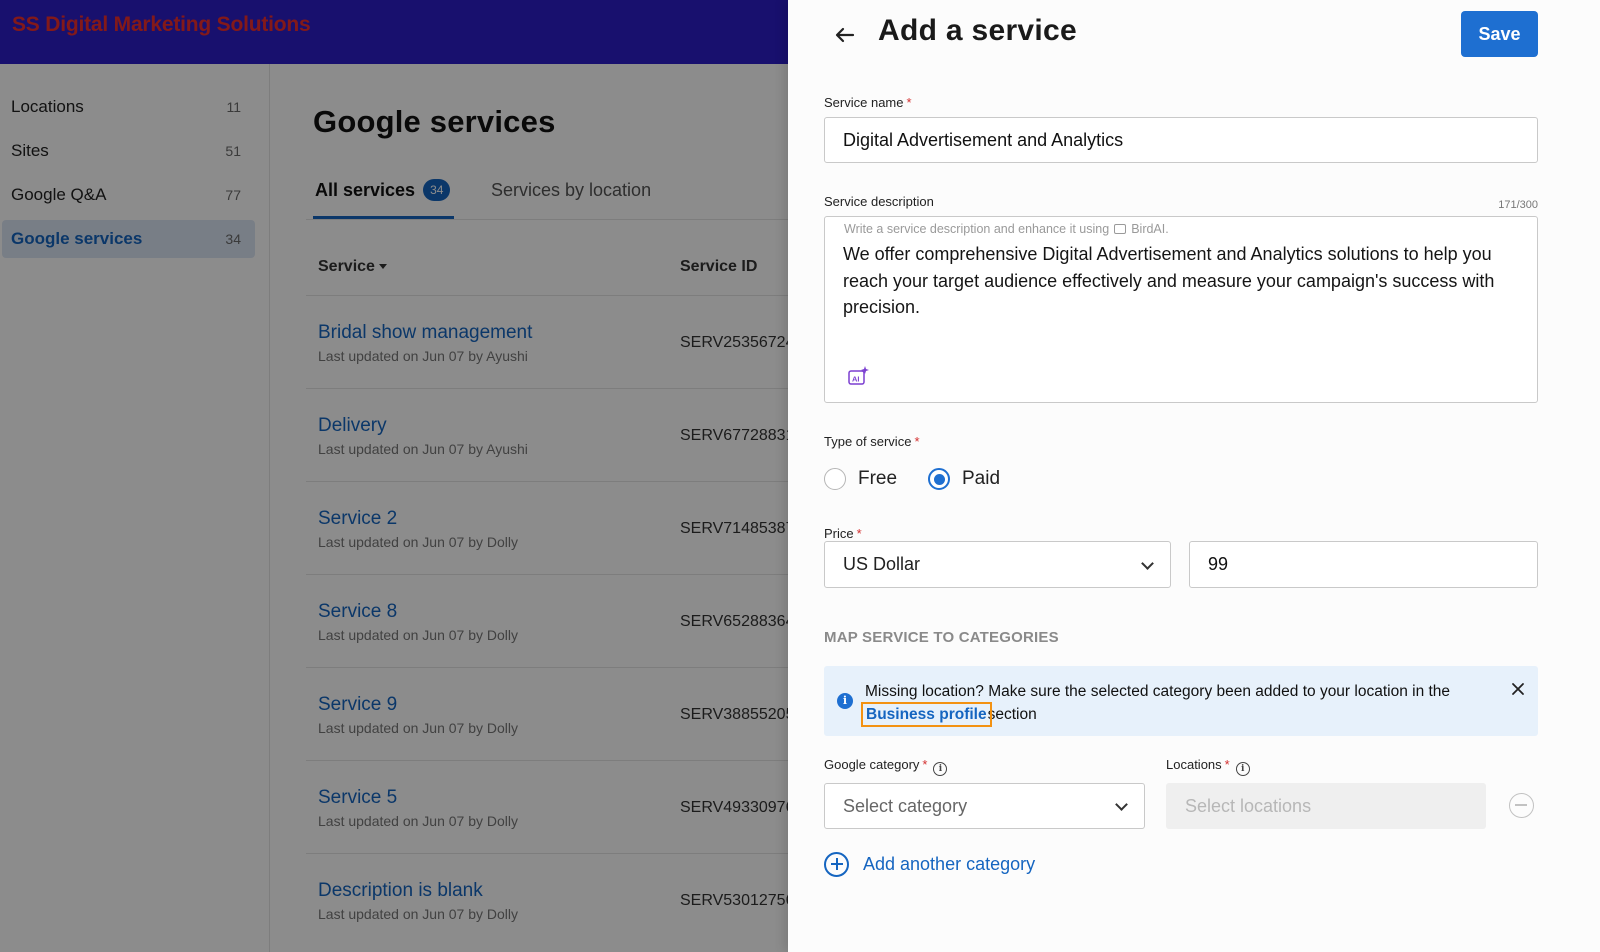  I want to click on google-category-select: Select category, so click(984, 806).